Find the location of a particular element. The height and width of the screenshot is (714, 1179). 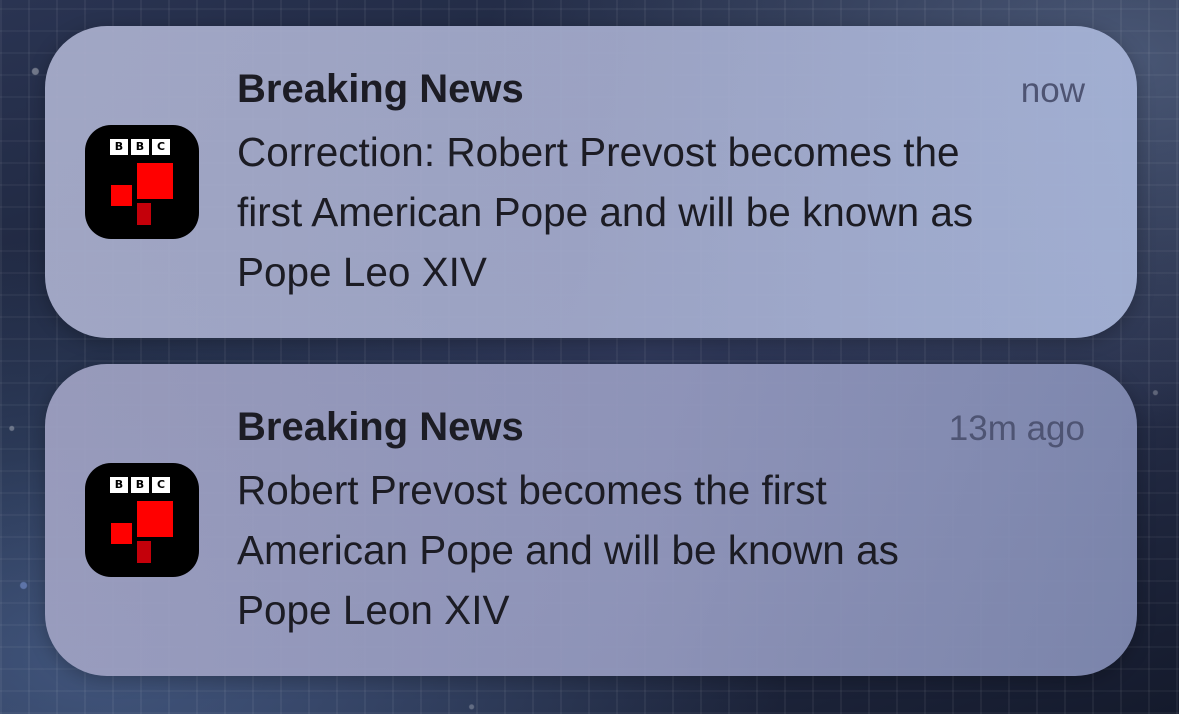

message-line: Pope Leon XIV is located at coordinates (373, 610).